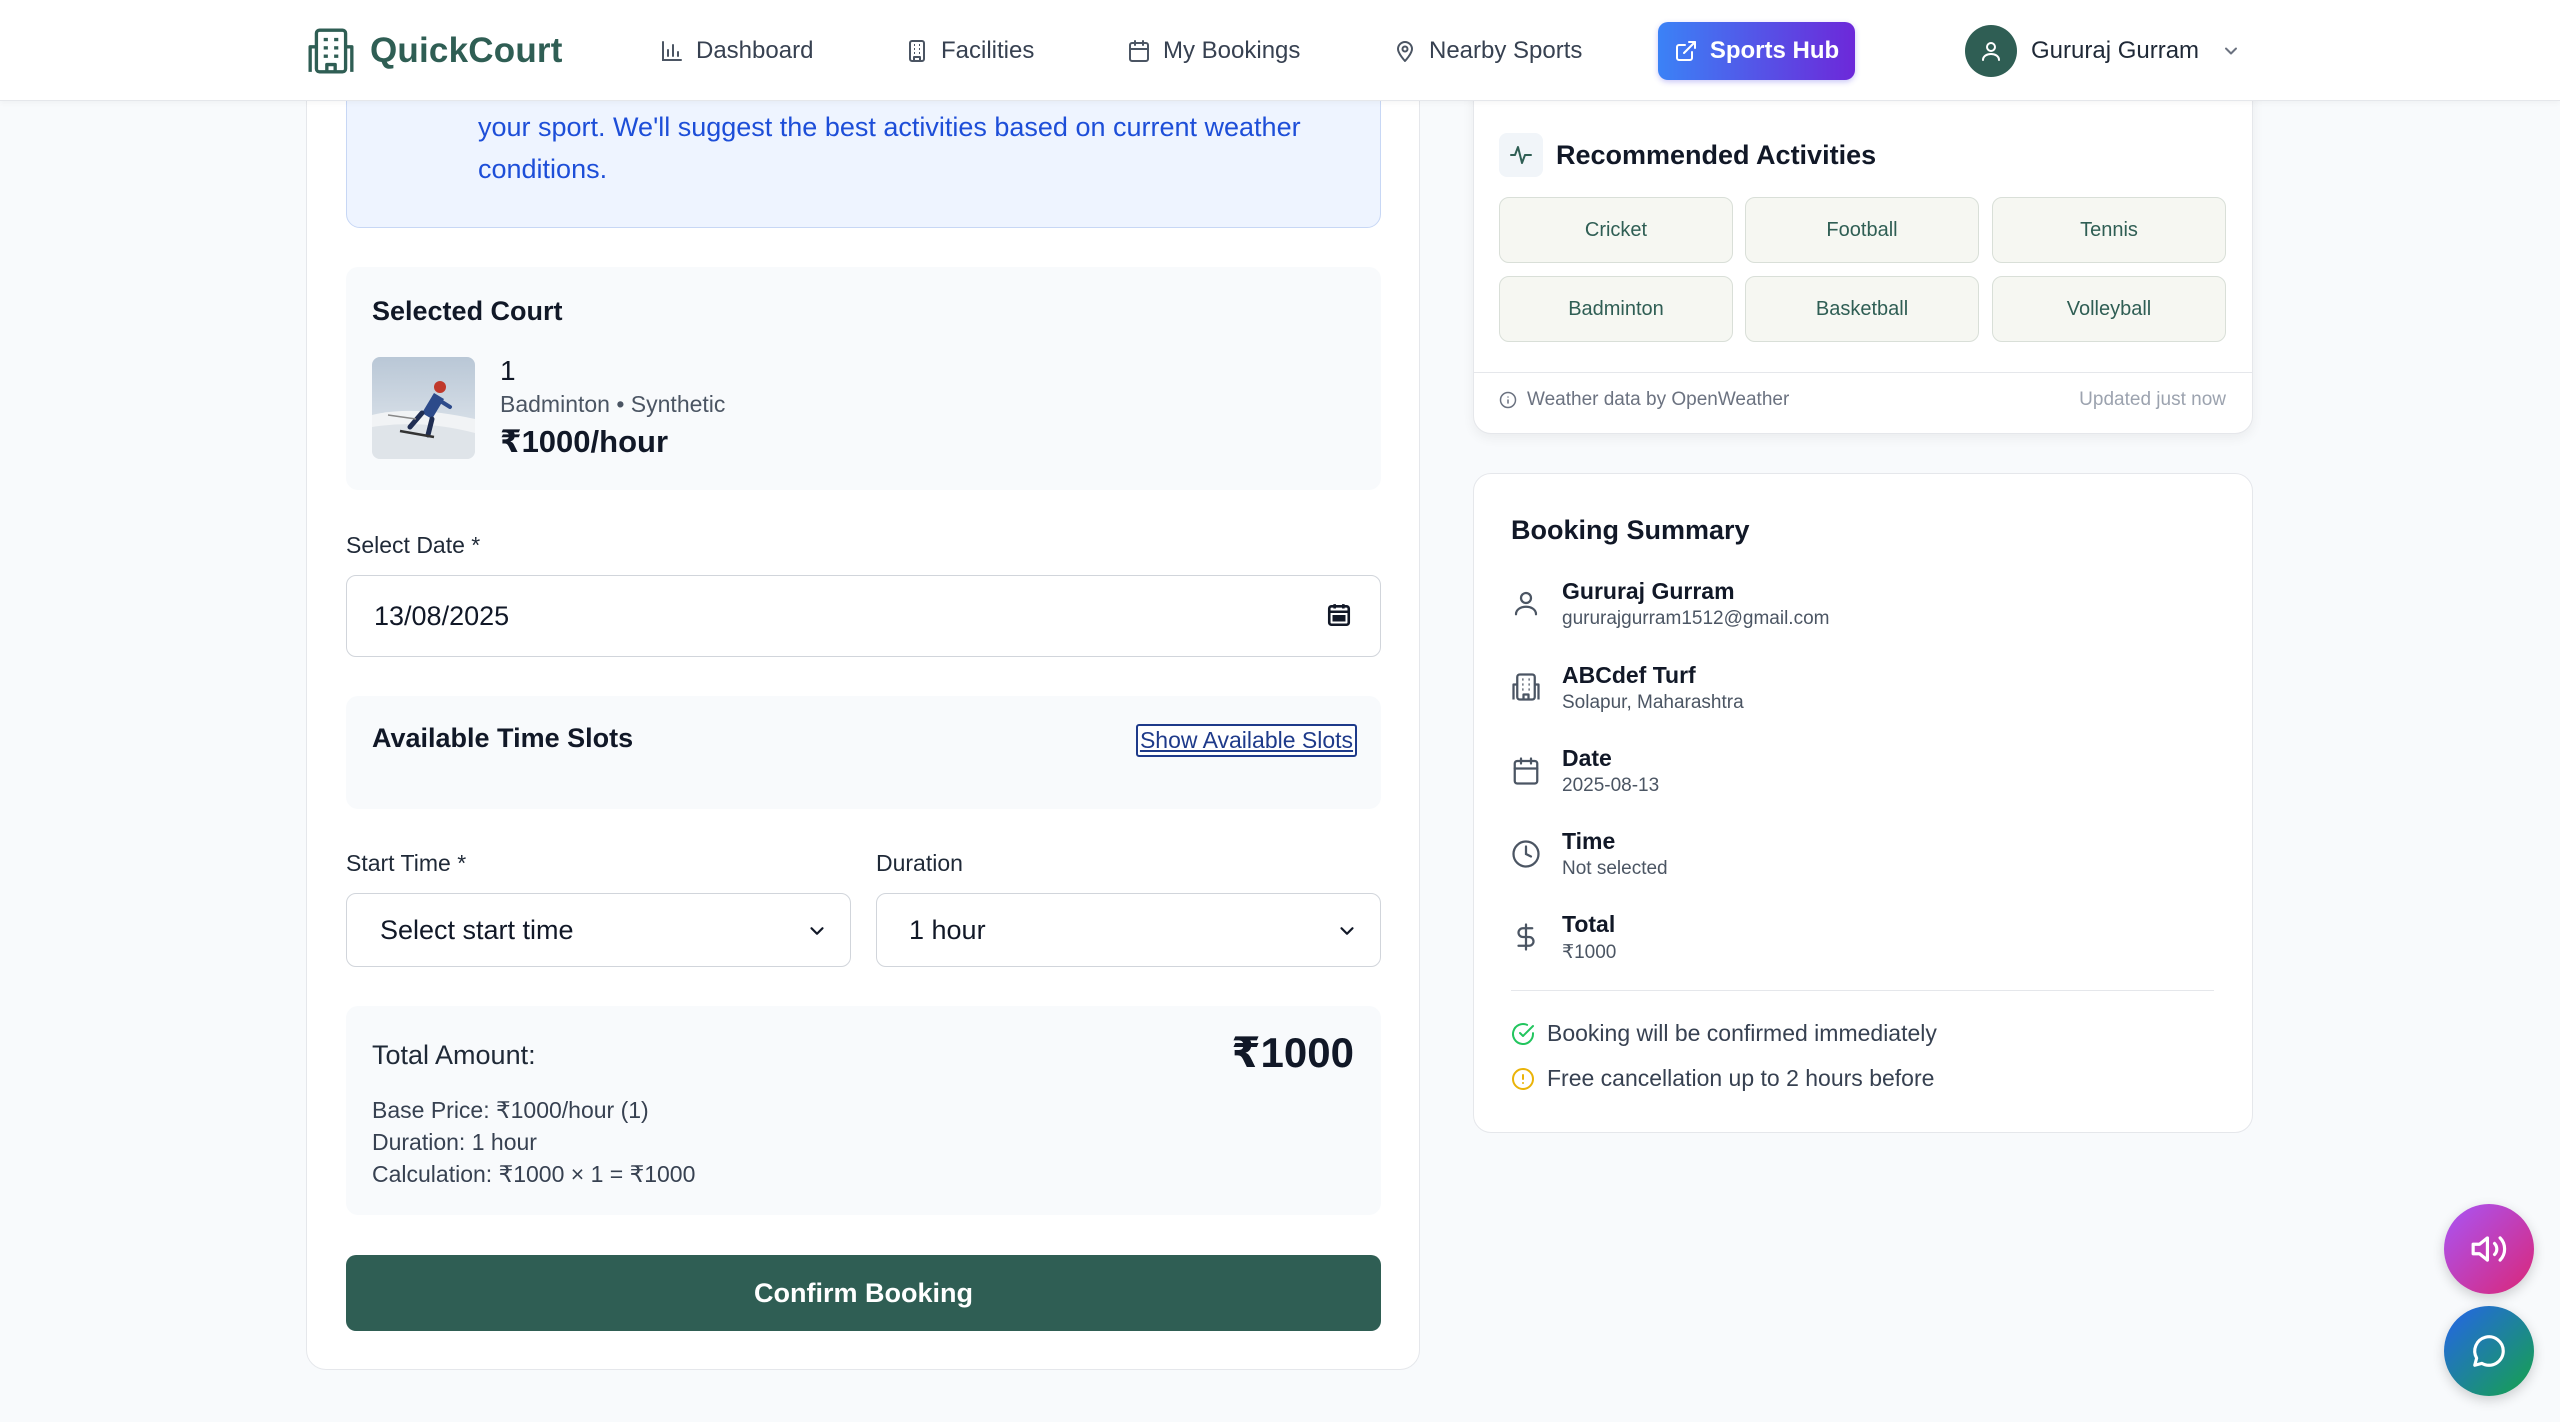  Describe the element at coordinates (598, 930) in the screenshot. I see `start-time-select: Select start time` at that location.